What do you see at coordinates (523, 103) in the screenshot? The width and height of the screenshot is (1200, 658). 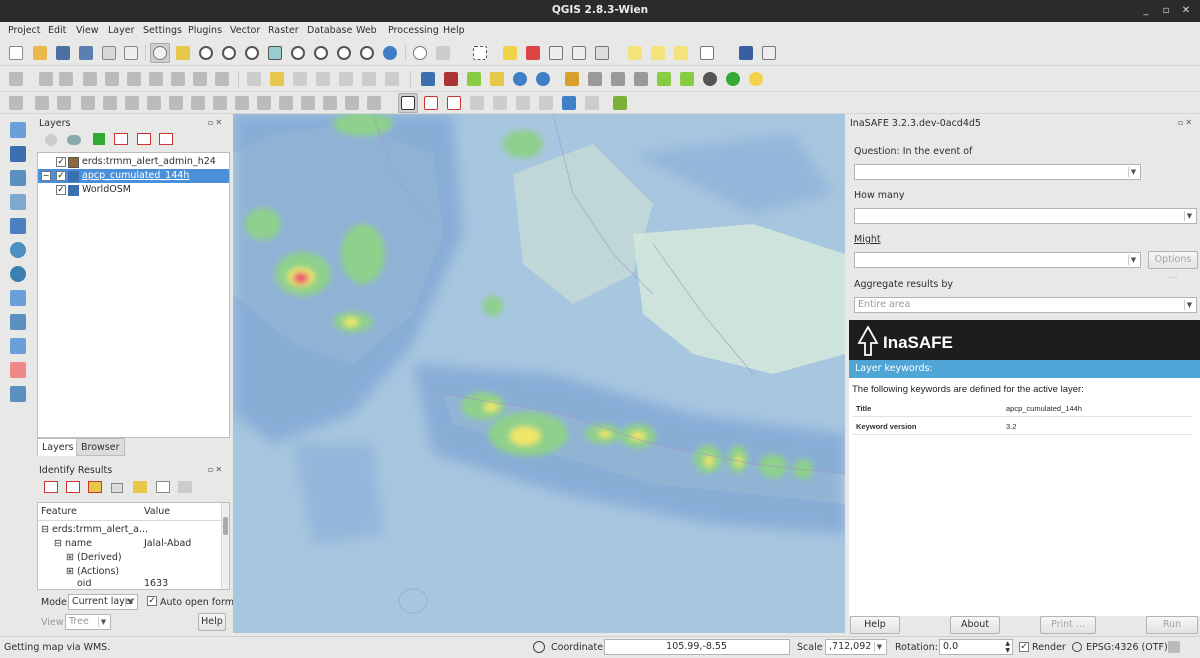 I see `inasafe-impact-icon` at bounding box center [523, 103].